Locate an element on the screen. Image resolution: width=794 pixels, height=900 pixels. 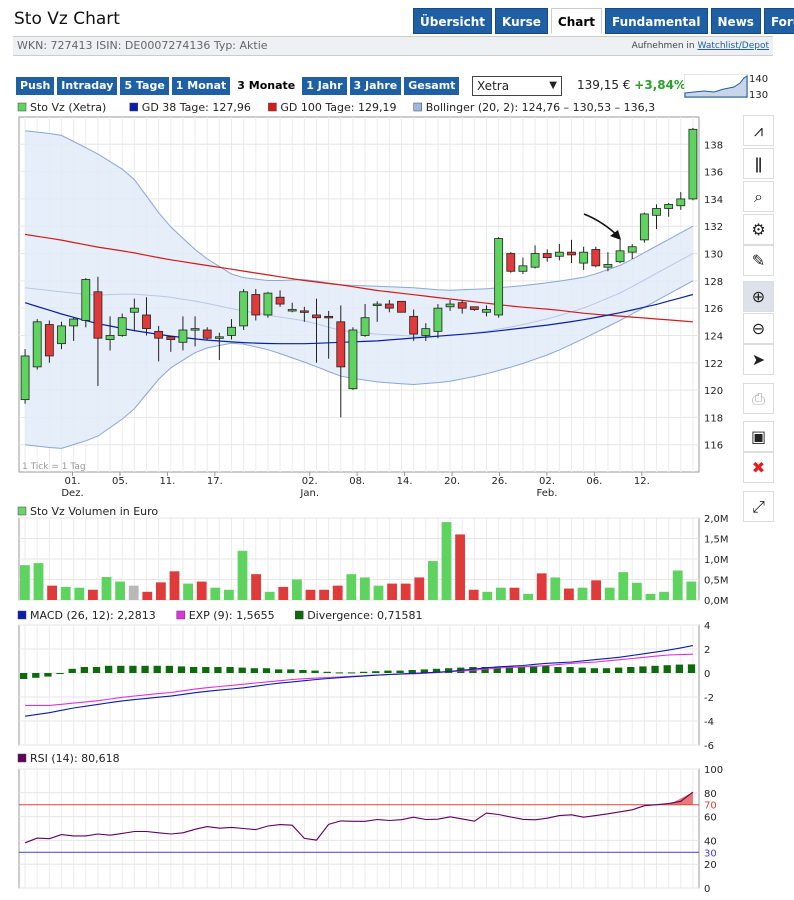
tab-kurse: Kurse is located at coordinates (521, 21).